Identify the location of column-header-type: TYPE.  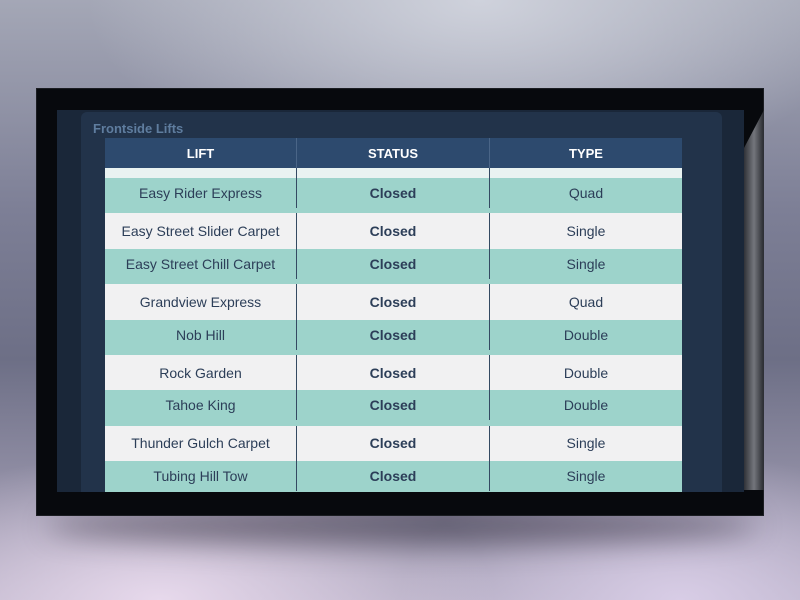
(586, 153).